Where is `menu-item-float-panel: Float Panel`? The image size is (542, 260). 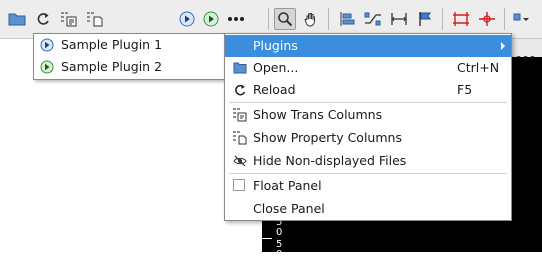 menu-item-float-panel: Float Panel is located at coordinates (368, 186).